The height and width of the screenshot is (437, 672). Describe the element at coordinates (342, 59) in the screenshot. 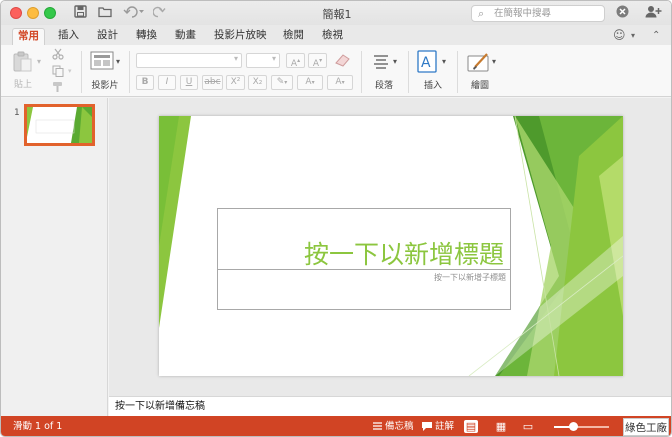

I see `clear-formatting-icon` at that location.